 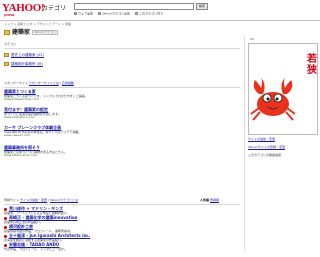 I want to click on radio-category-this: このカテゴリ内で, so click(x=149, y=14).